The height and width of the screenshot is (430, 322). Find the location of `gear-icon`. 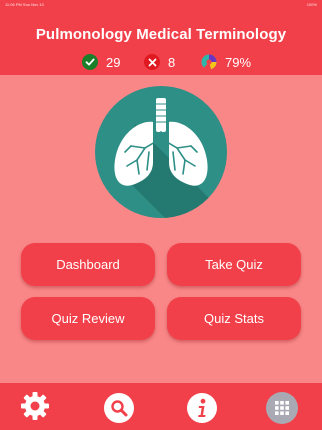

gear-icon is located at coordinates (35, 408).